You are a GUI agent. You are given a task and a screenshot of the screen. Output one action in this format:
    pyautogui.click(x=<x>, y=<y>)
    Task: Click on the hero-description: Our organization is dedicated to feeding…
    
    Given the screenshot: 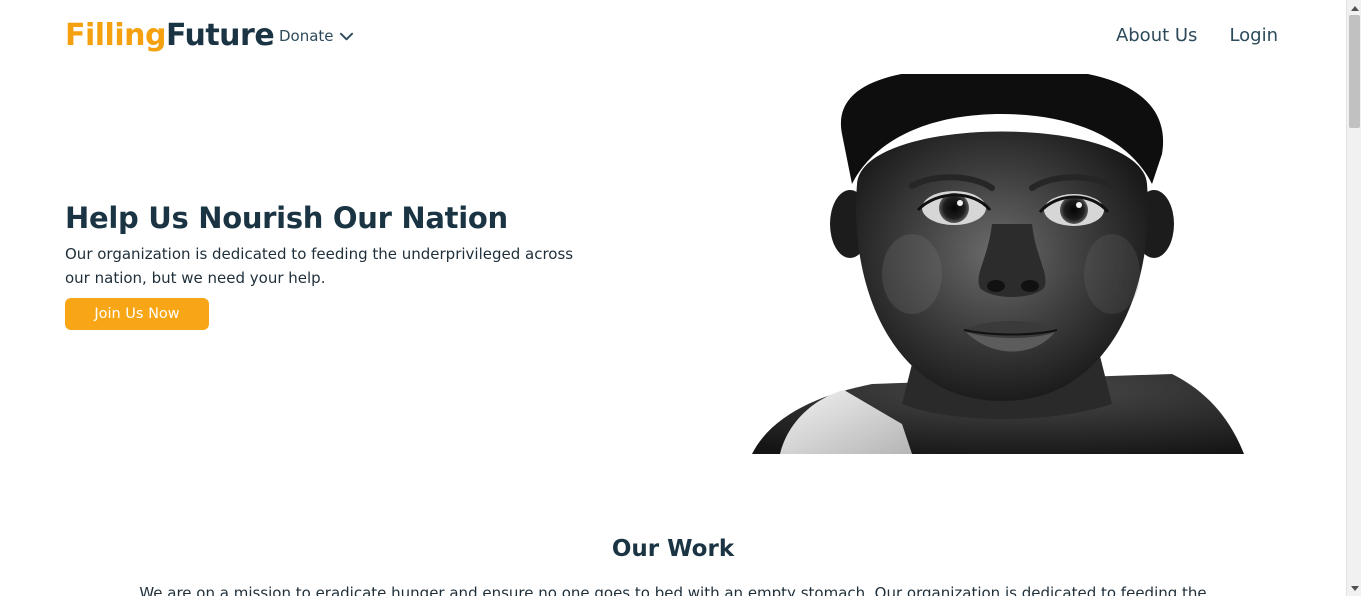 What is the action you would take?
    pyautogui.click(x=319, y=266)
    